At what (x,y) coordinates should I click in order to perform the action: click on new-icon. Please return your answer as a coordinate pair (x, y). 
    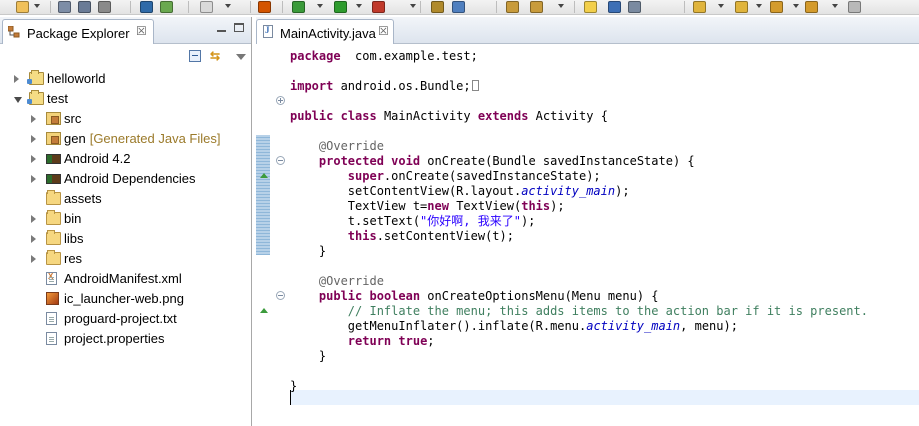
    Looking at the image, I should click on (22, 7).